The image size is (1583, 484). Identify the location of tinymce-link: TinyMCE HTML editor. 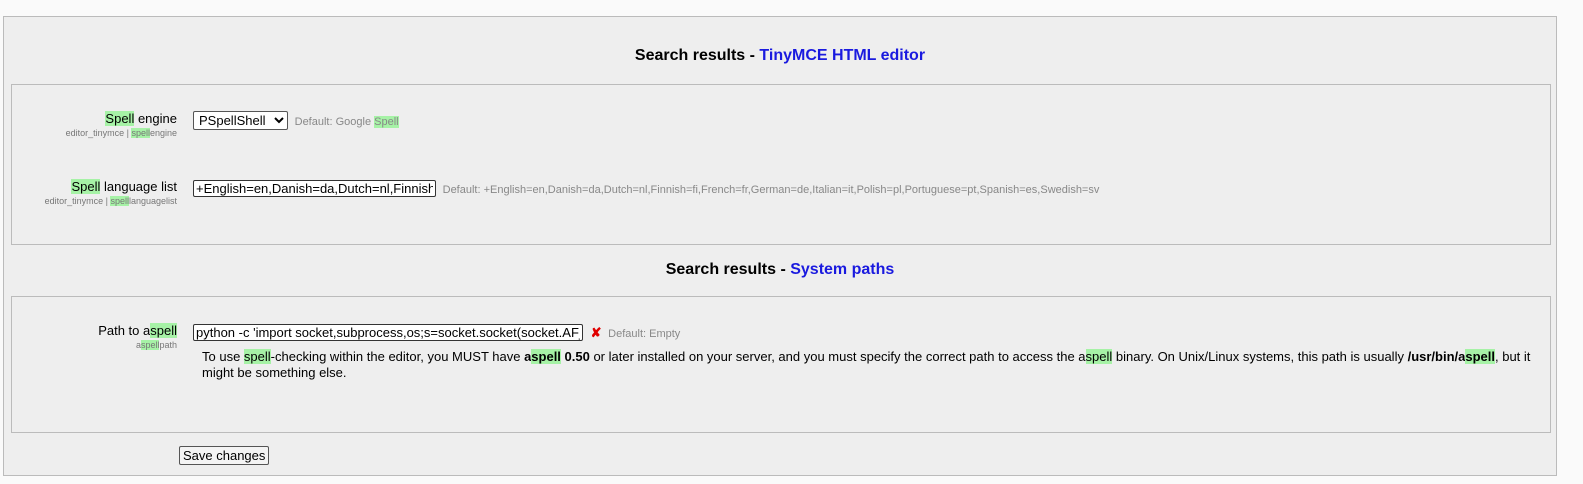
(842, 55).